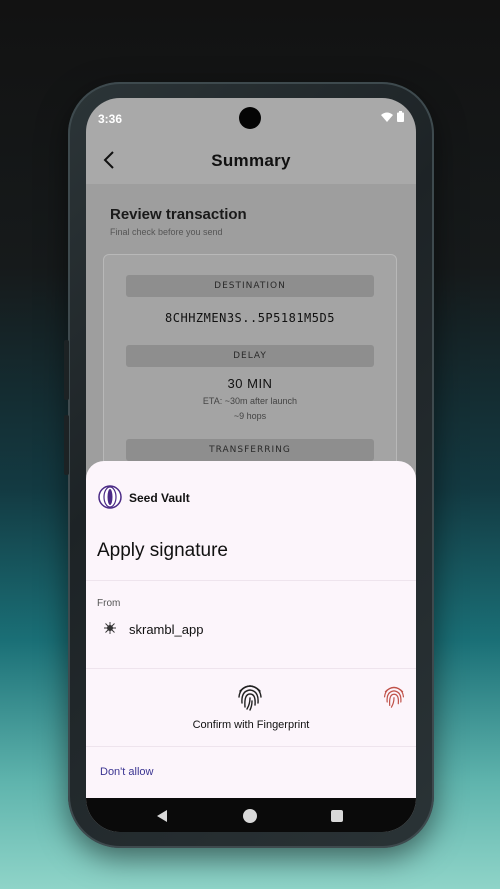 The height and width of the screenshot is (889, 500). I want to click on fingerprint-icon, so click(250, 696).